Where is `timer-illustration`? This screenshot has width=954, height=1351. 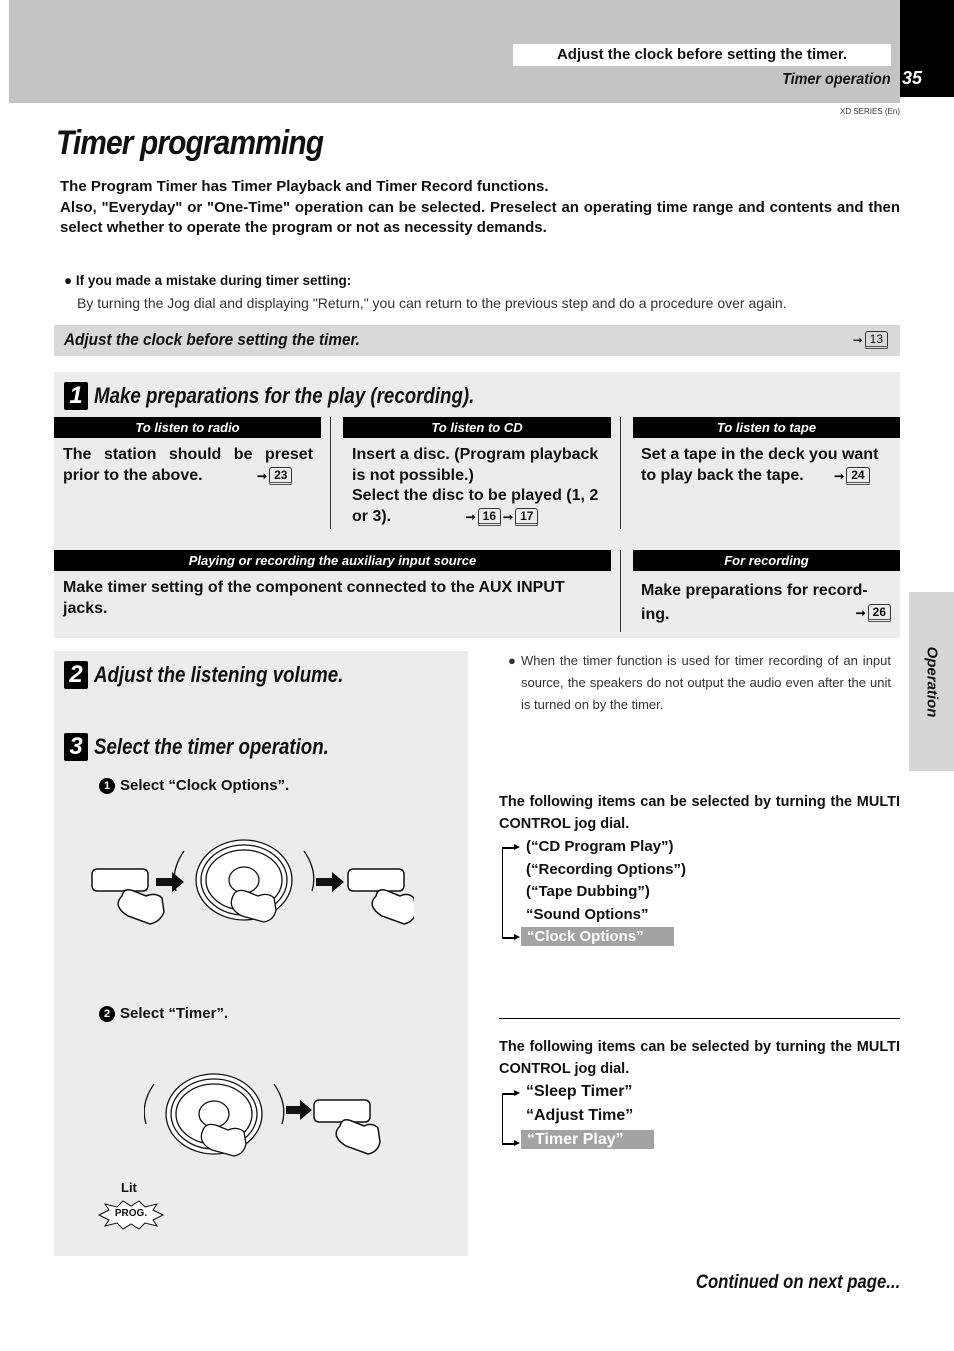
timer-illustration is located at coordinates (262, 1115).